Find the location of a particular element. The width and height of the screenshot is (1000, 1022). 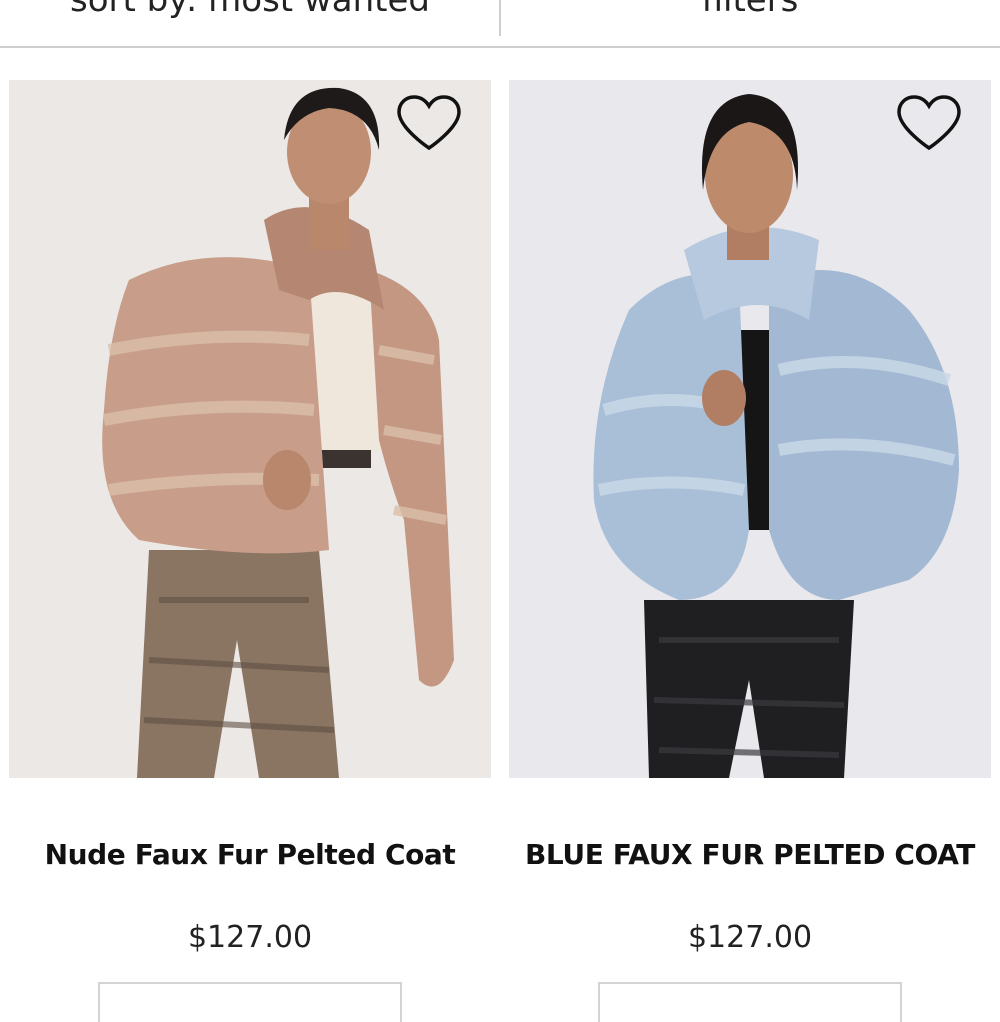

sort-filter-bar: sort by: most wanted filters is located at coordinates (500, 24).